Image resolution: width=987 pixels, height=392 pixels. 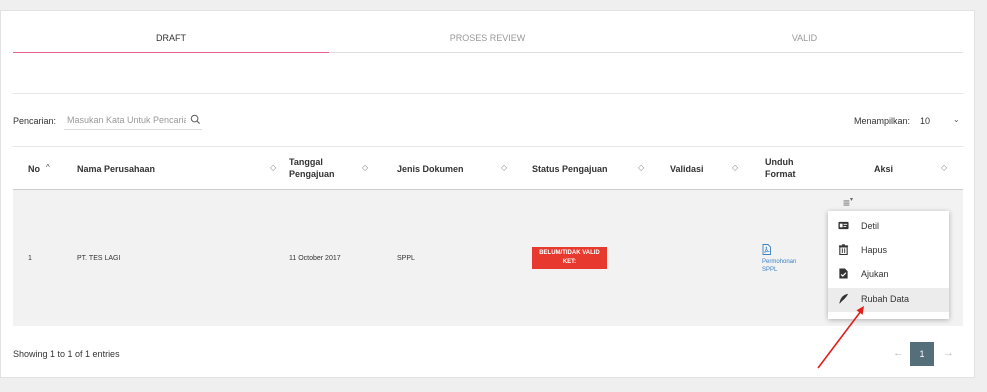 I want to click on pagination-next-button: →, so click(x=948, y=353).